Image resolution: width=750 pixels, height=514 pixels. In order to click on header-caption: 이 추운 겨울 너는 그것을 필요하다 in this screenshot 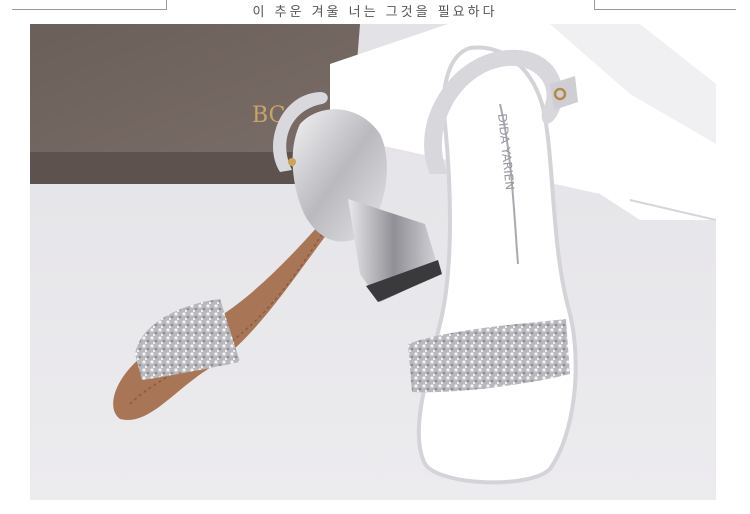, I will do `click(375, 12)`.